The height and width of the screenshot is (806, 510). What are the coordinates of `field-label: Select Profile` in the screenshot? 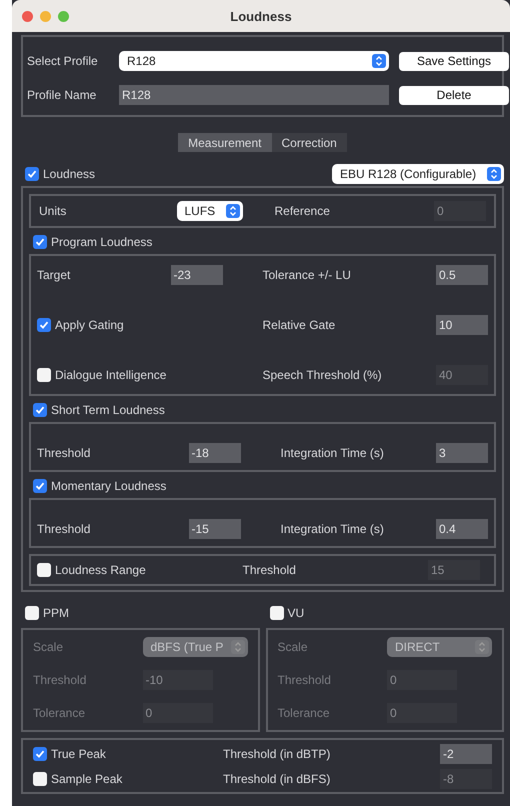 It's located at (63, 61).